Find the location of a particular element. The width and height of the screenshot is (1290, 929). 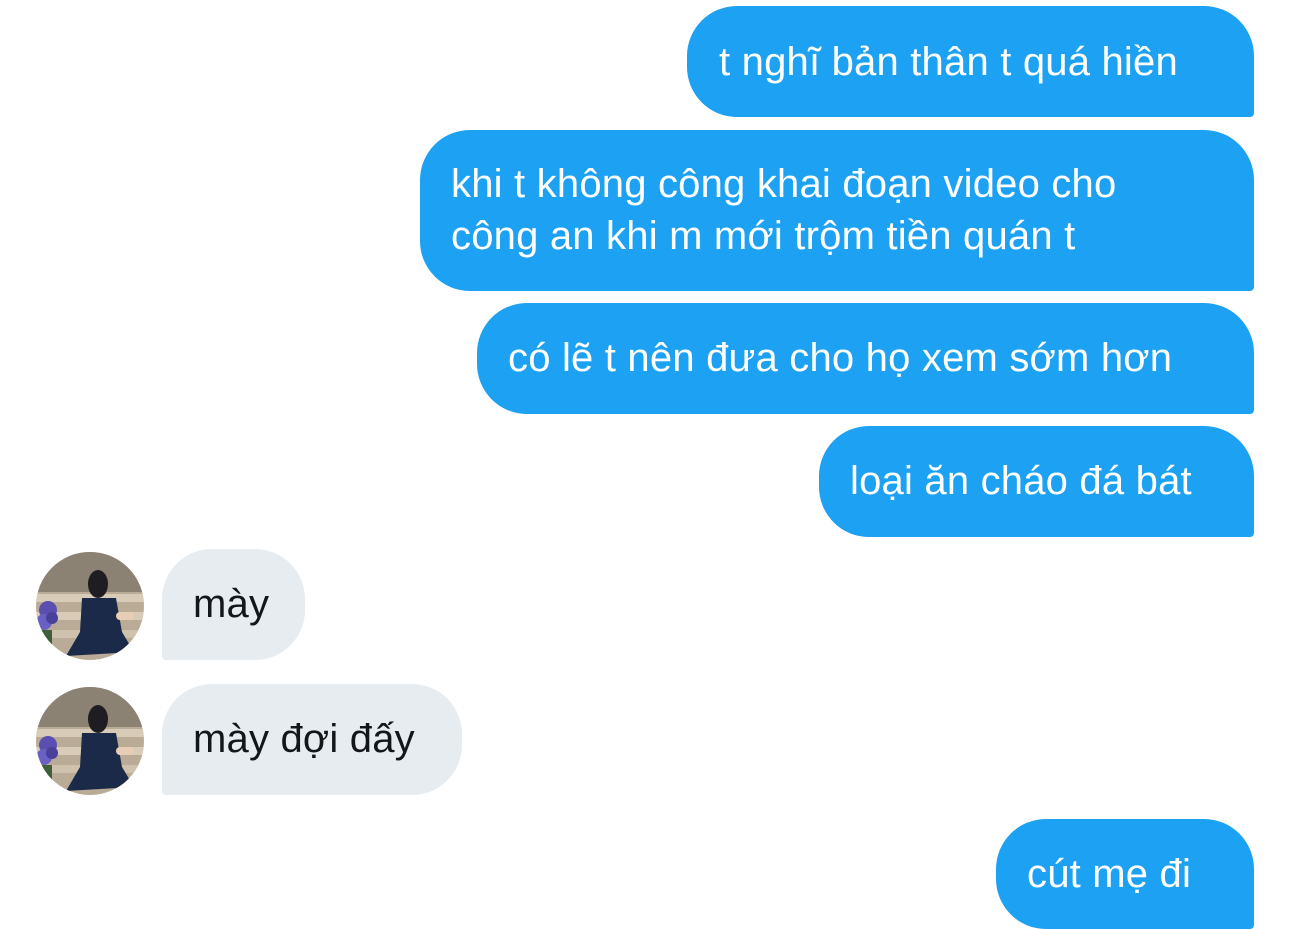

message-text: loại ăn cháo đá bát is located at coordinates (1021, 481).